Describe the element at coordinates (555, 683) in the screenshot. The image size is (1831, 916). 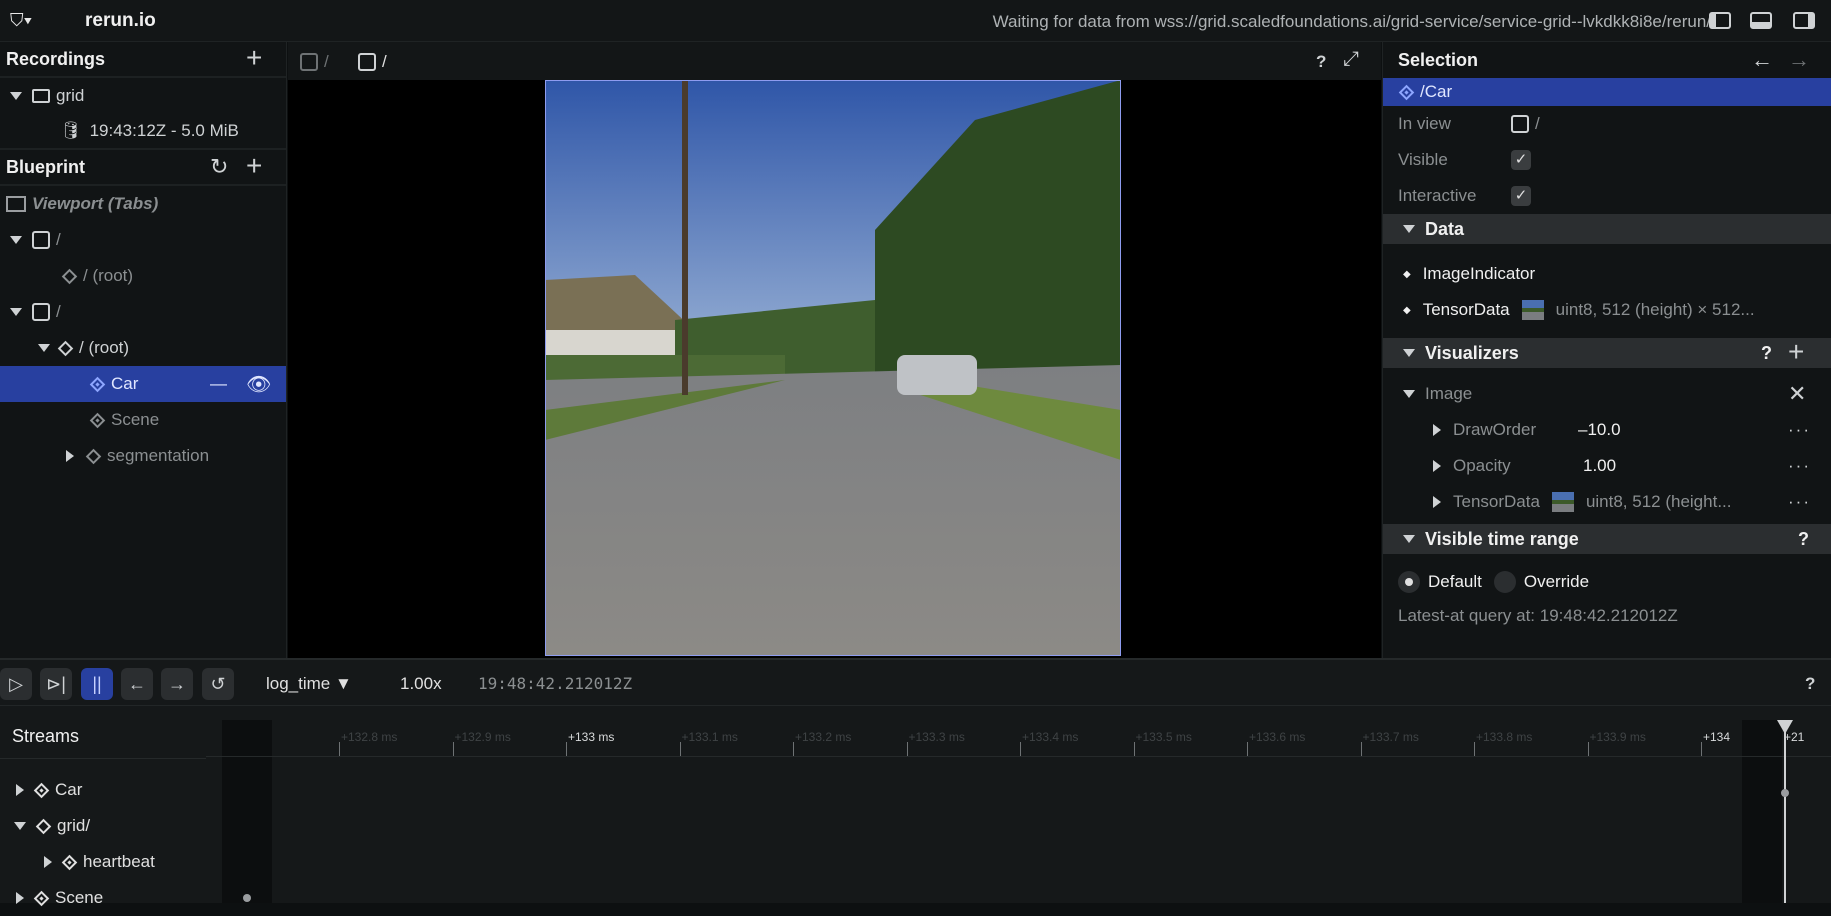
I see `current-time: 19:48:42.212012Z` at that location.